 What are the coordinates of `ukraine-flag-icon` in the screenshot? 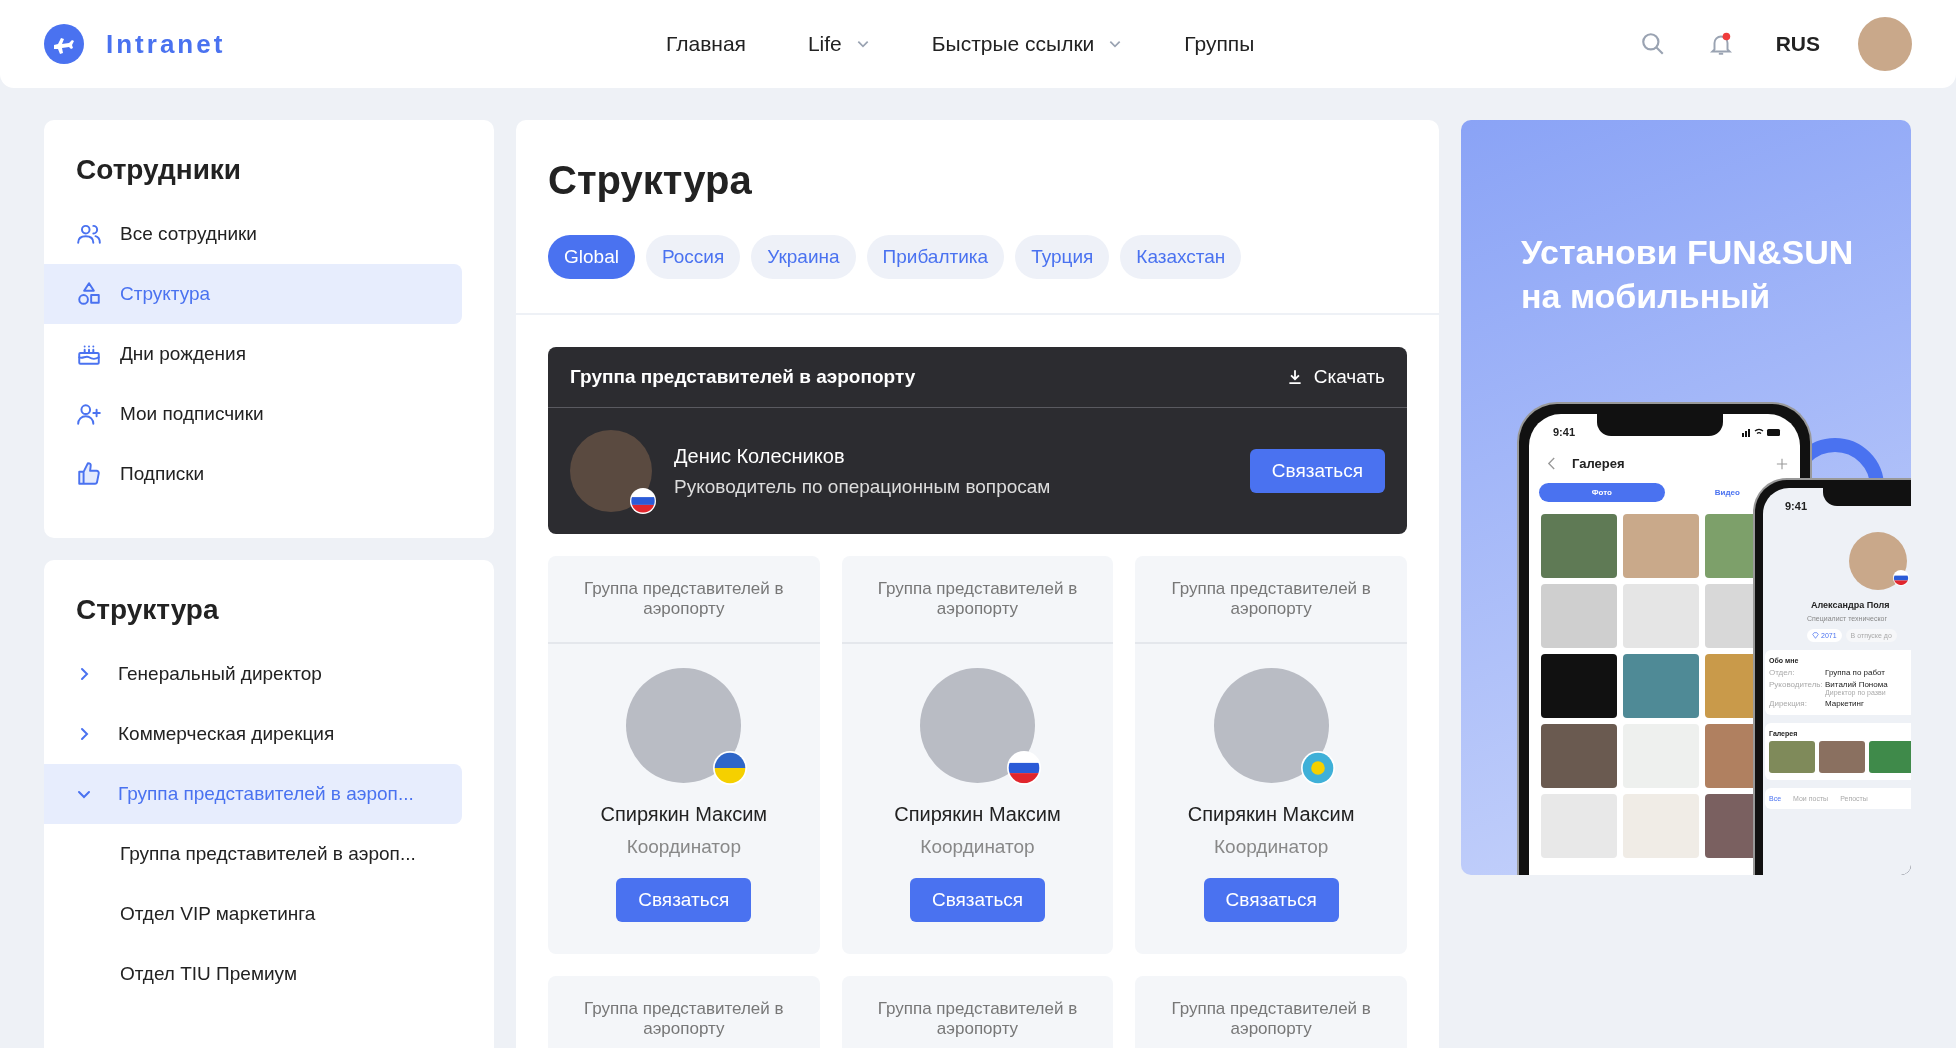 It's located at (730, 768).